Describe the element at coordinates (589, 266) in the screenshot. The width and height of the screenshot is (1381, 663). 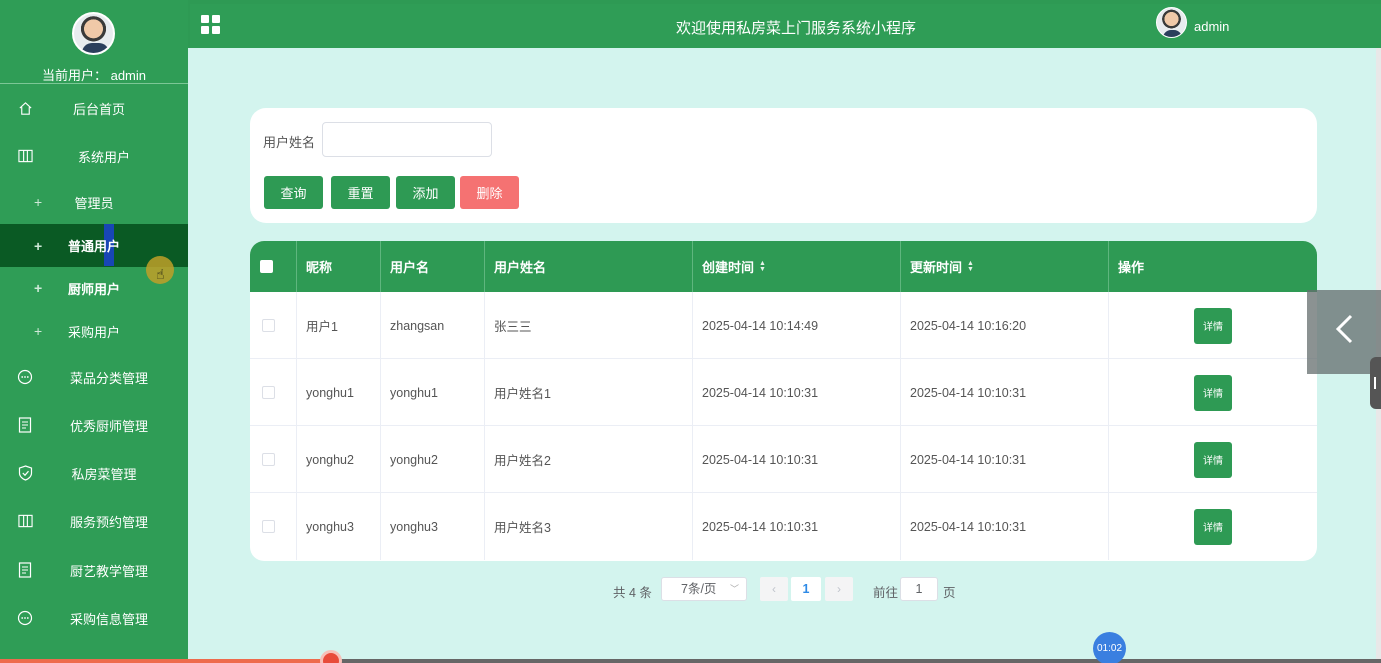
I see `column-header-name: 用户姓名` at that location.